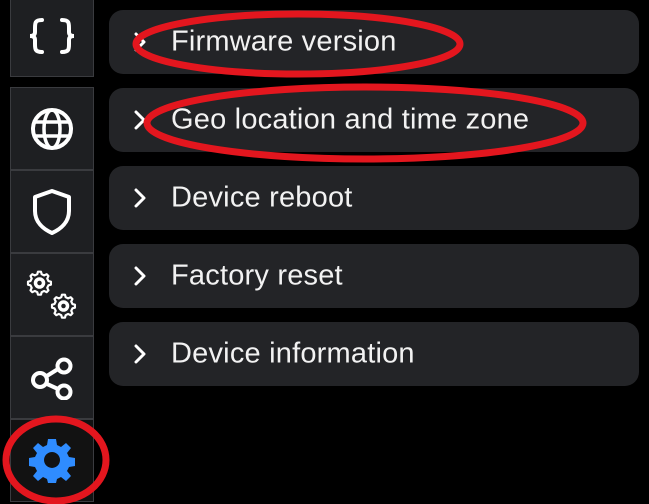 This screenshot has height=504, width=649. What do you see at coordinates (262, 197) in the screenshot?
I see `accordion-item-label: Device reboot` at bounding box center [262, 197].